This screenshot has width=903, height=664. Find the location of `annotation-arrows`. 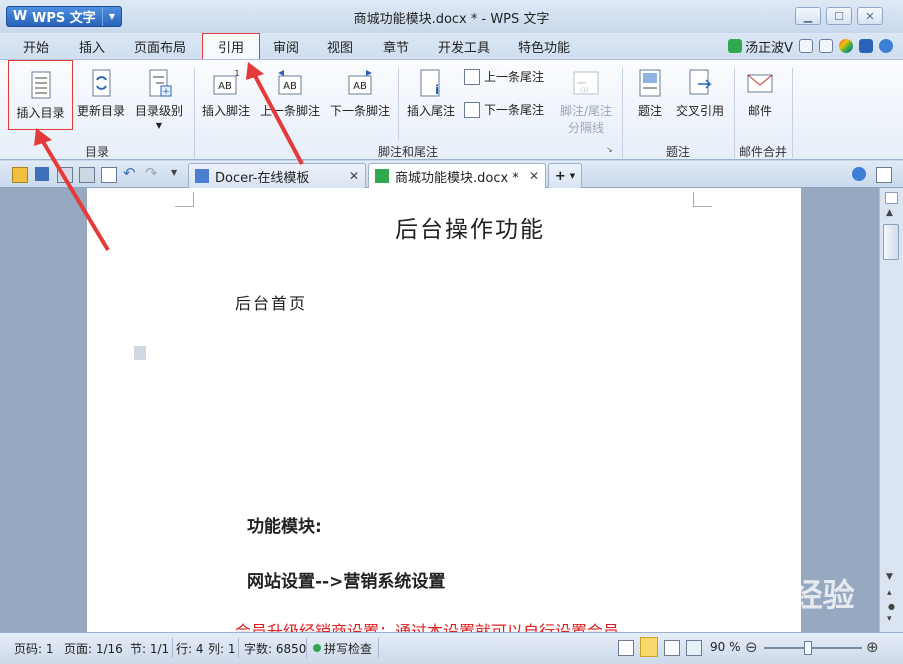

annotation-arrows is located at coordinates (169, 157).